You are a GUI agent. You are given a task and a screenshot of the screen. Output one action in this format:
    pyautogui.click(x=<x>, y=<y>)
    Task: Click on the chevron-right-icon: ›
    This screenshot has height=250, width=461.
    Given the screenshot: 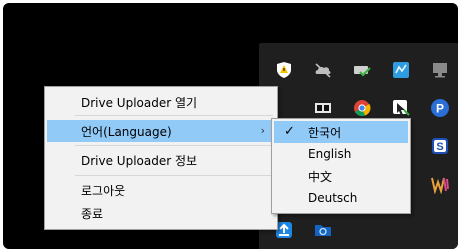 What is the action you would take?
    pyautogui.click(x=262, y=130)
    